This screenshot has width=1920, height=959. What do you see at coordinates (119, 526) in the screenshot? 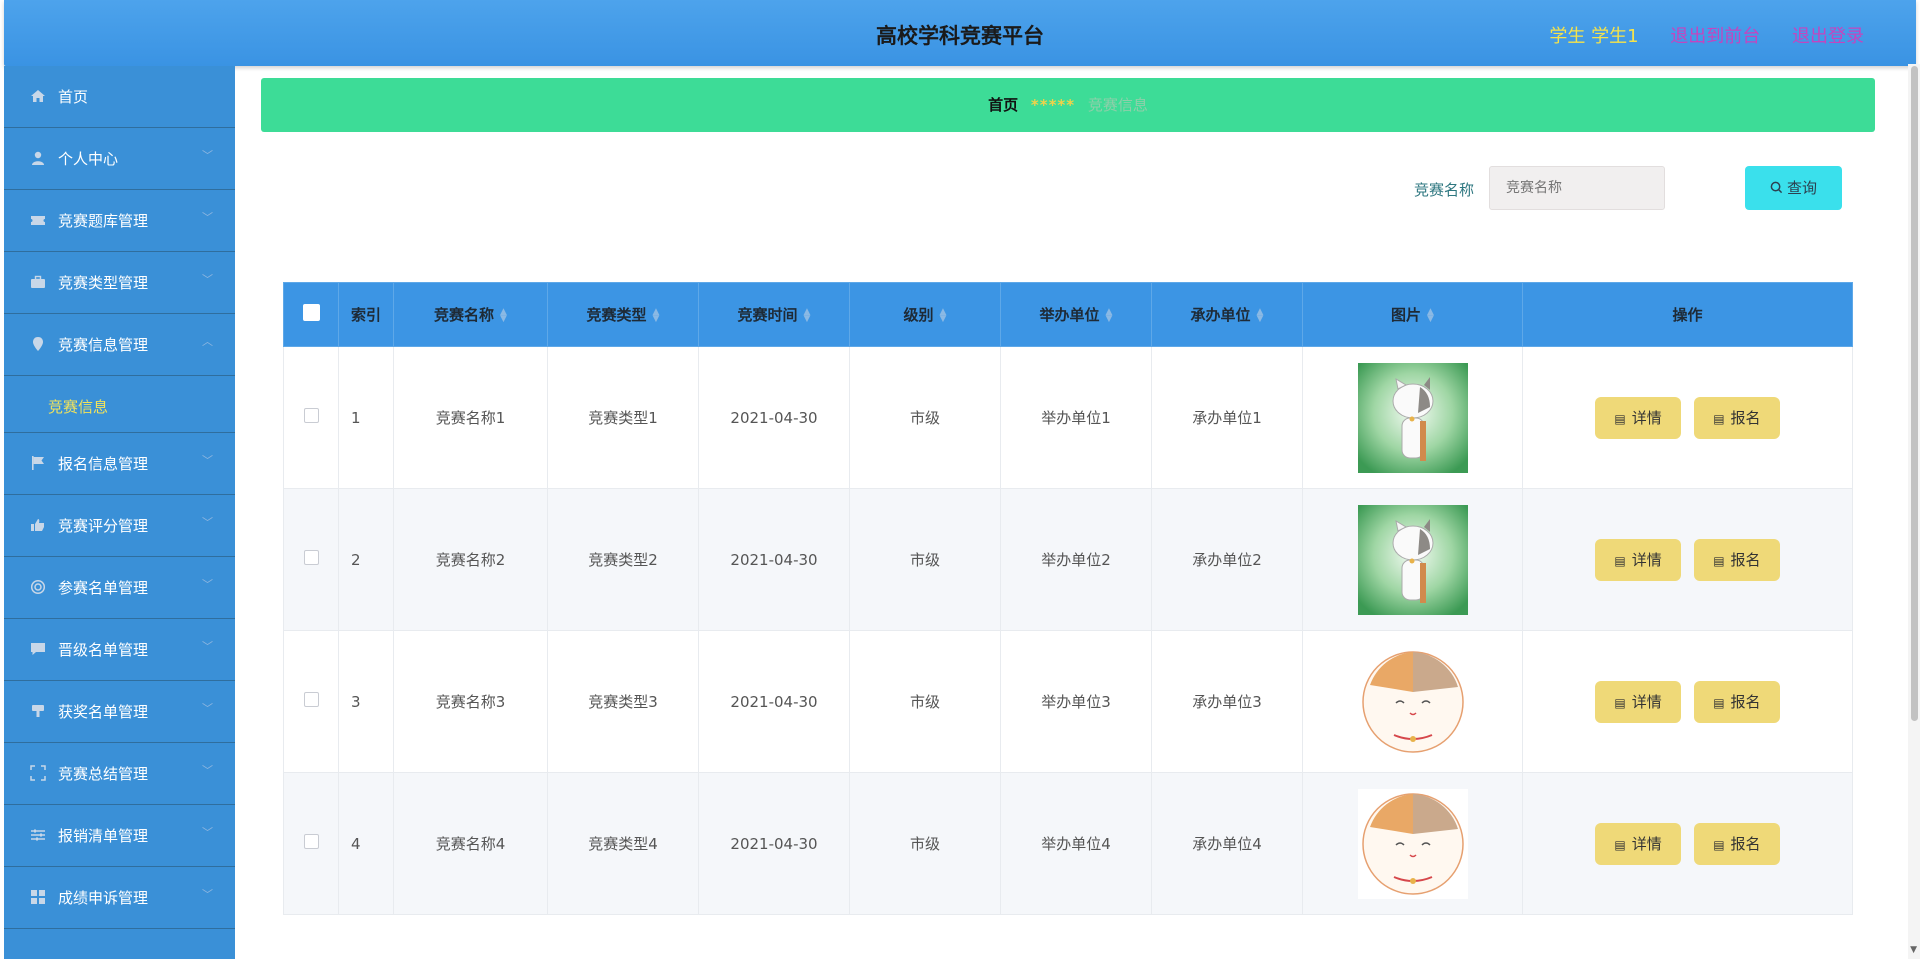
I see `sidebar-item-6: 竞赛评分管理 ﹀` at bounding box center [119, 526].